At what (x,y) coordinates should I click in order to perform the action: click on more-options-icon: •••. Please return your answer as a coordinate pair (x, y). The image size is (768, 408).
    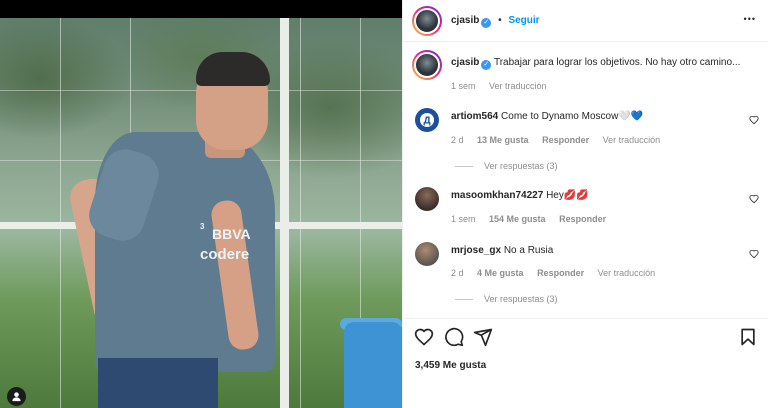
    Looking at the image, I should click on (750, 19).